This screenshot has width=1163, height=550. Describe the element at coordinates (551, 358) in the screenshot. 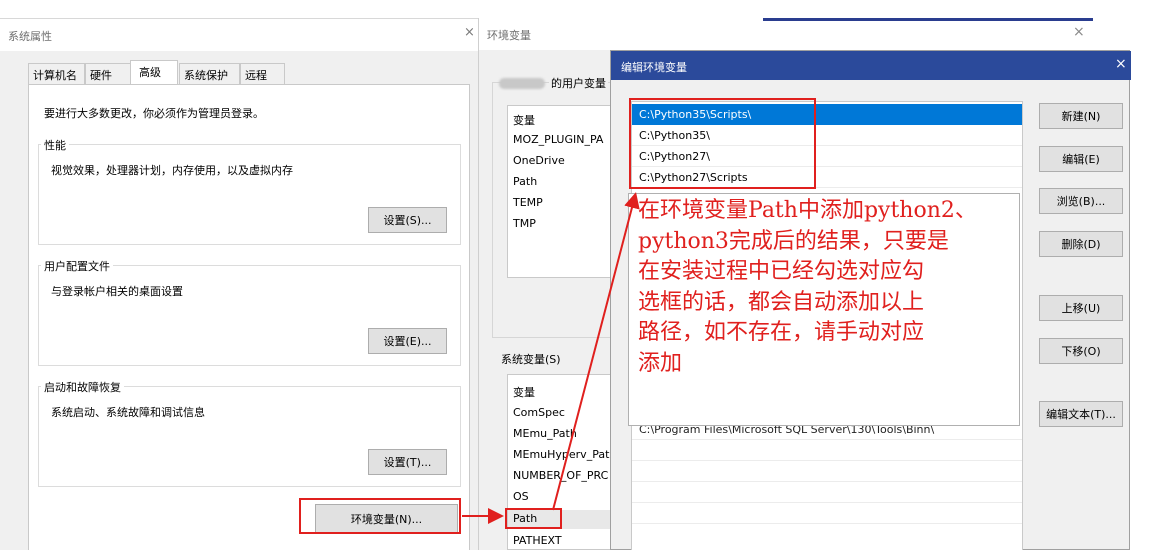

I see `annotation-arrows` at that location.